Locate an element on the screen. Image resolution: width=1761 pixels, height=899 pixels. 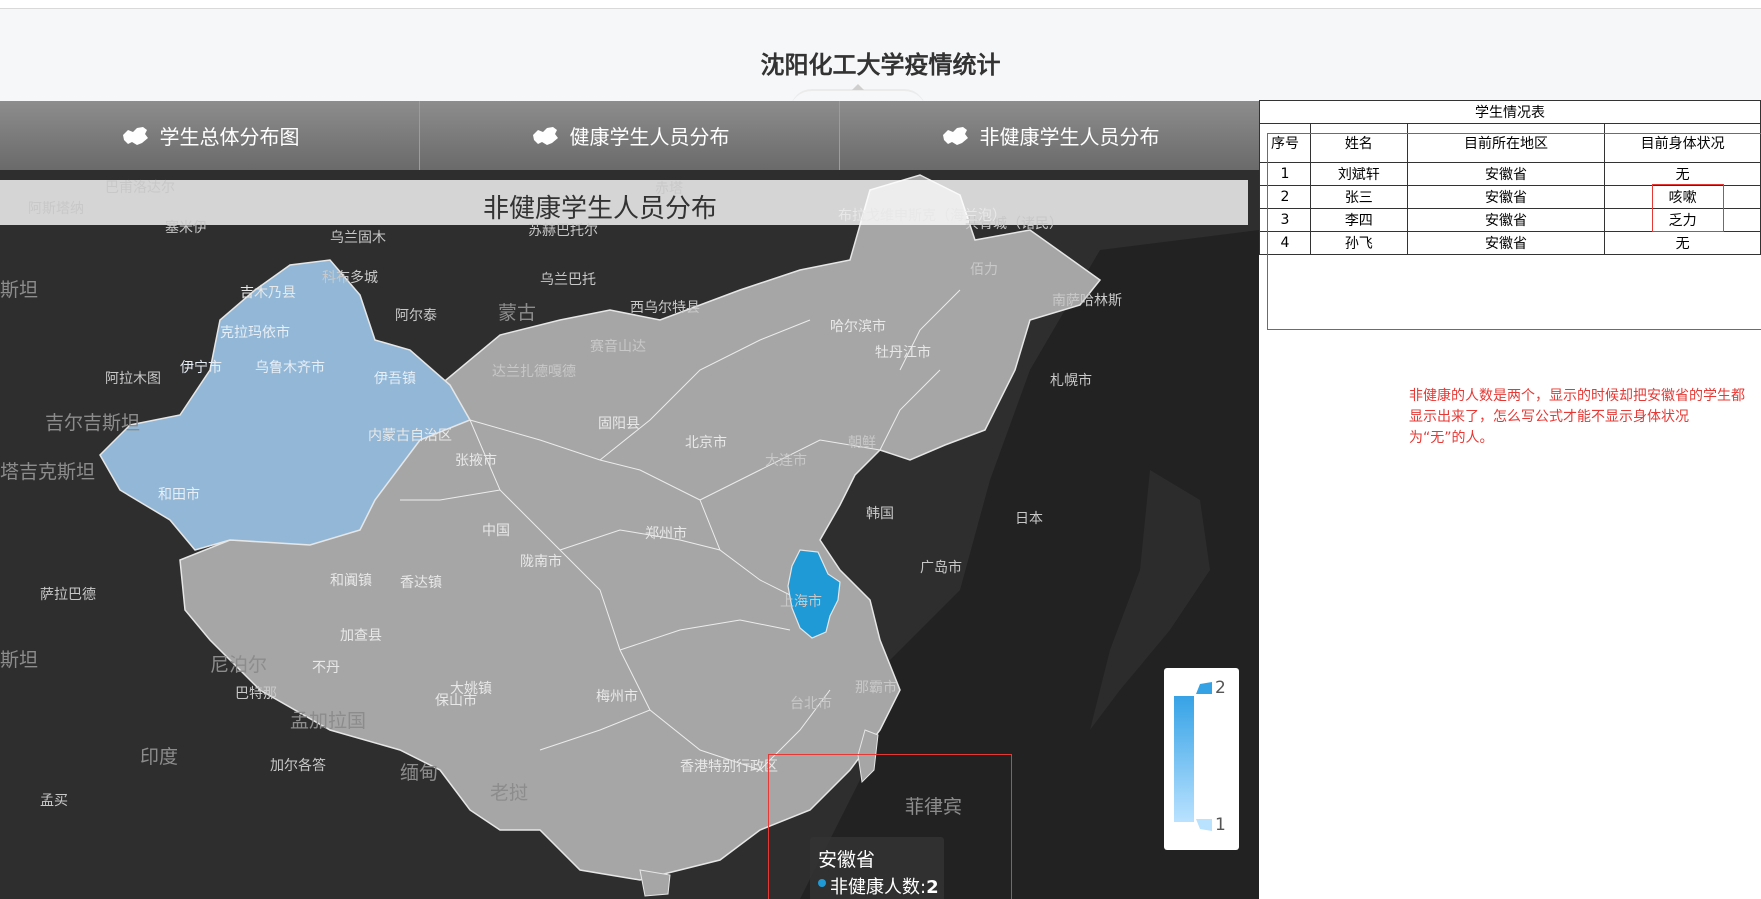
tooltip-value: 2 is located at coordinates (932, 887).